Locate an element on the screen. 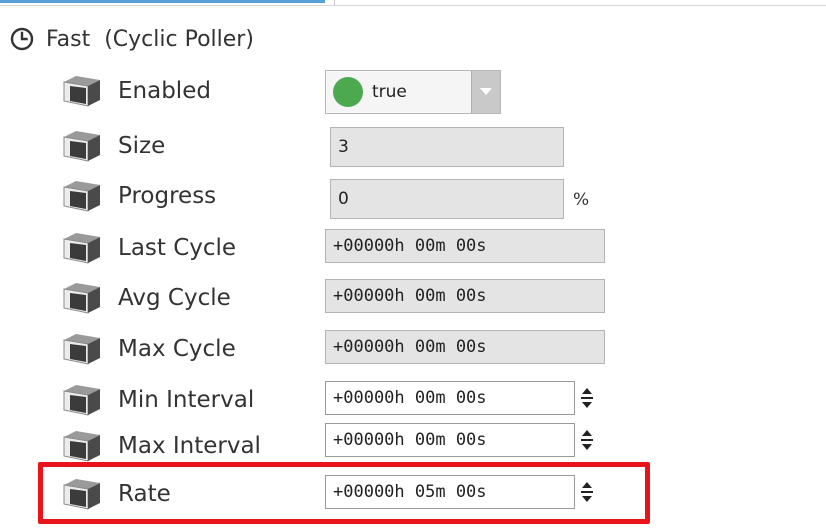  enabled-value: true is located at coordinates (389, 92).